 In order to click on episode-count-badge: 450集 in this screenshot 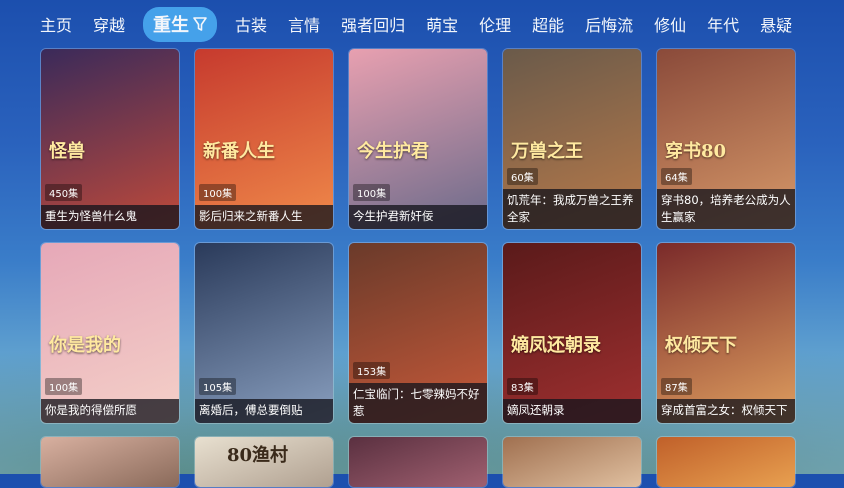, I will do `click(64, 192)`.